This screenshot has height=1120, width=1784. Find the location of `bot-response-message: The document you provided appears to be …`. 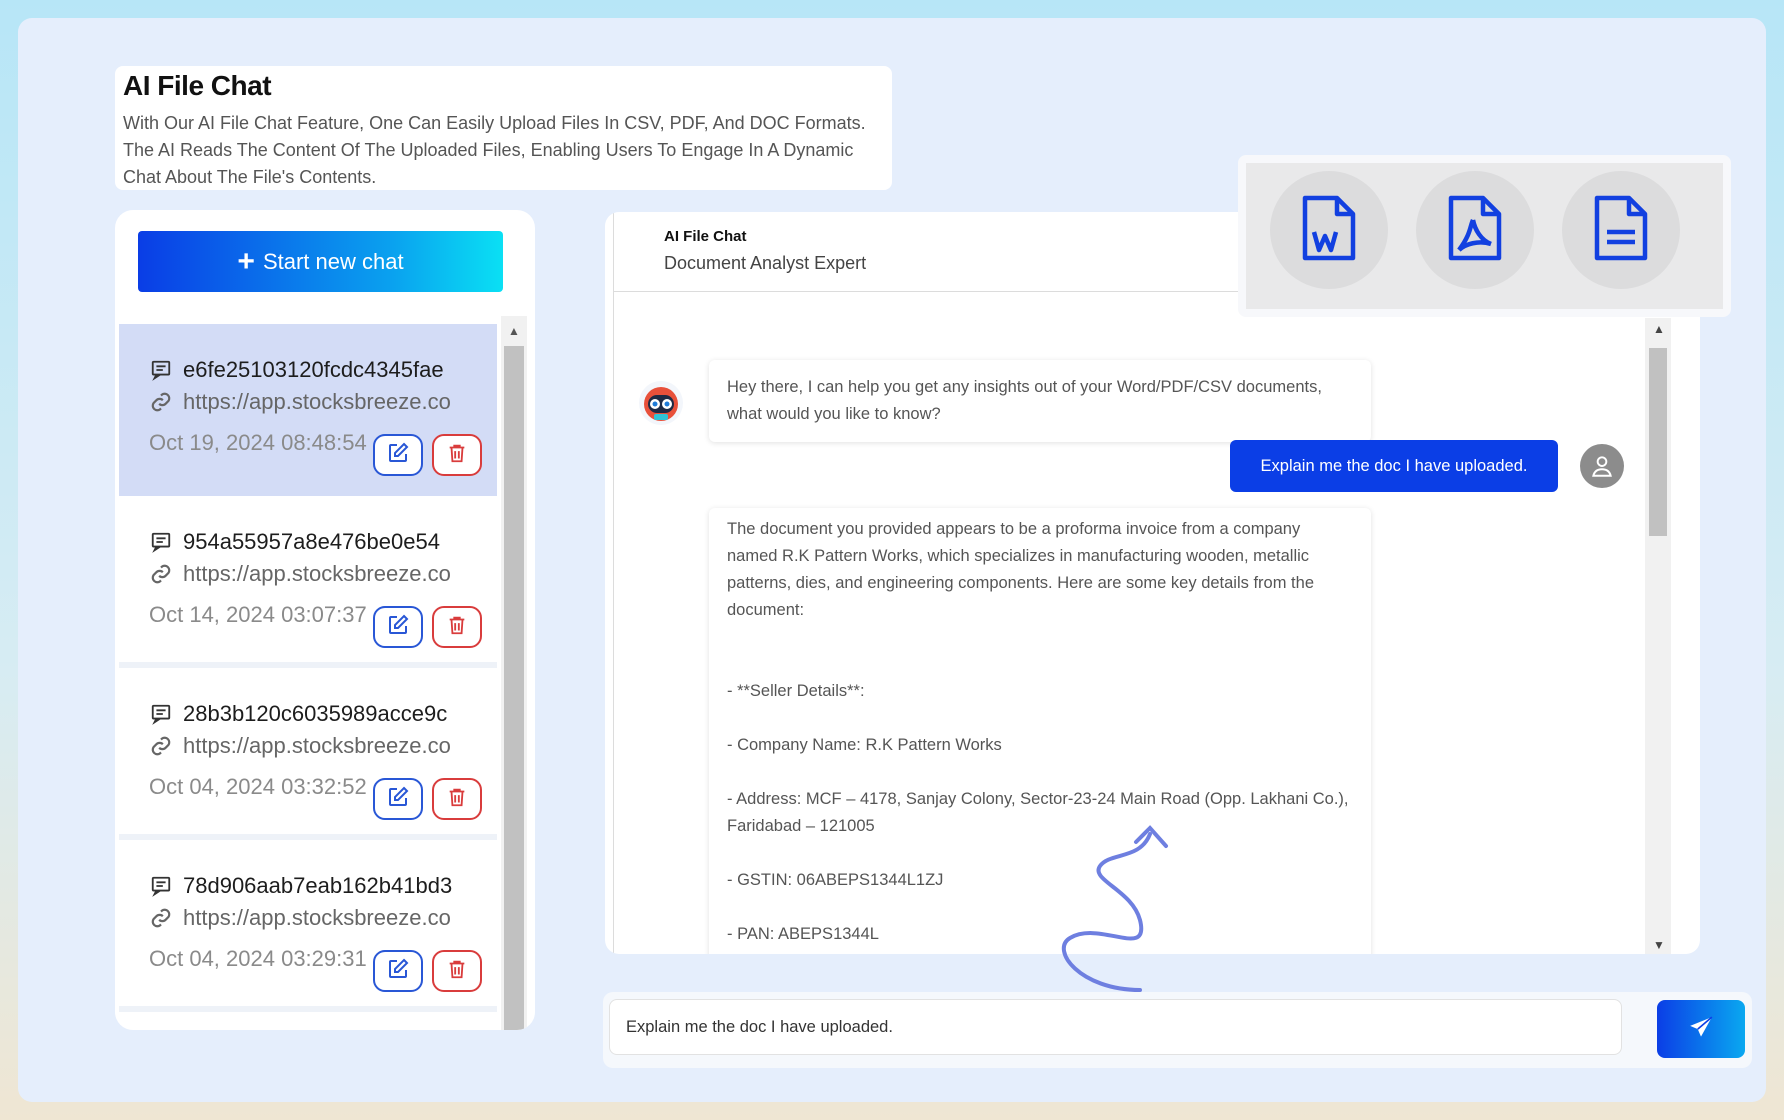

bot-response-message: The document you provided appears to be … is located at coordinates (1040, 731).